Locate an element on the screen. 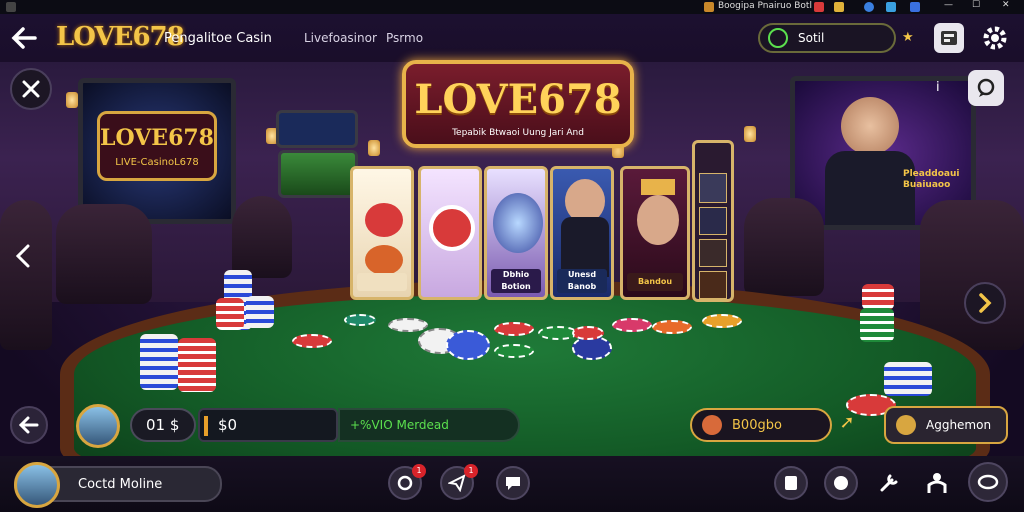 The image size is (1024, 512). close-icon is located at coordinates (31, 89).